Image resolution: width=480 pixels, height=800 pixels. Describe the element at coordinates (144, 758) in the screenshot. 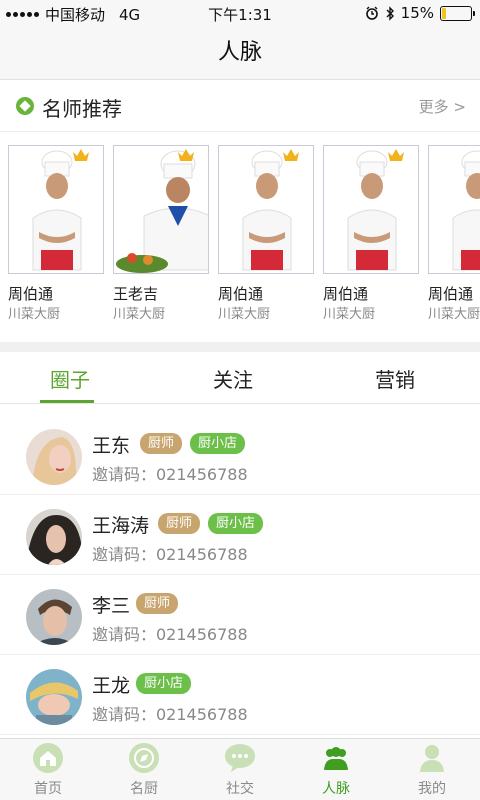

I see `compass-icon` at that location.